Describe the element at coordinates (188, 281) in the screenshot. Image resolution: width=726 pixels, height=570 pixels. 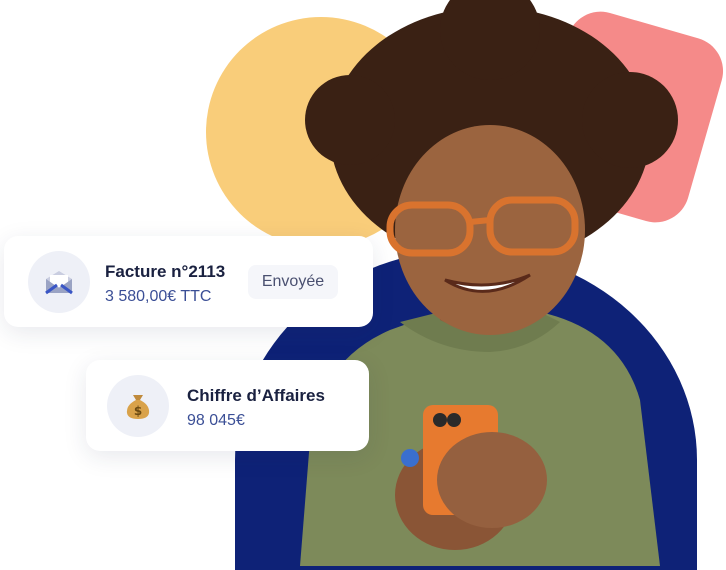
I see `invoice-card: Facture n°2113 3 580,00€ TTC Envoyée` at that location.